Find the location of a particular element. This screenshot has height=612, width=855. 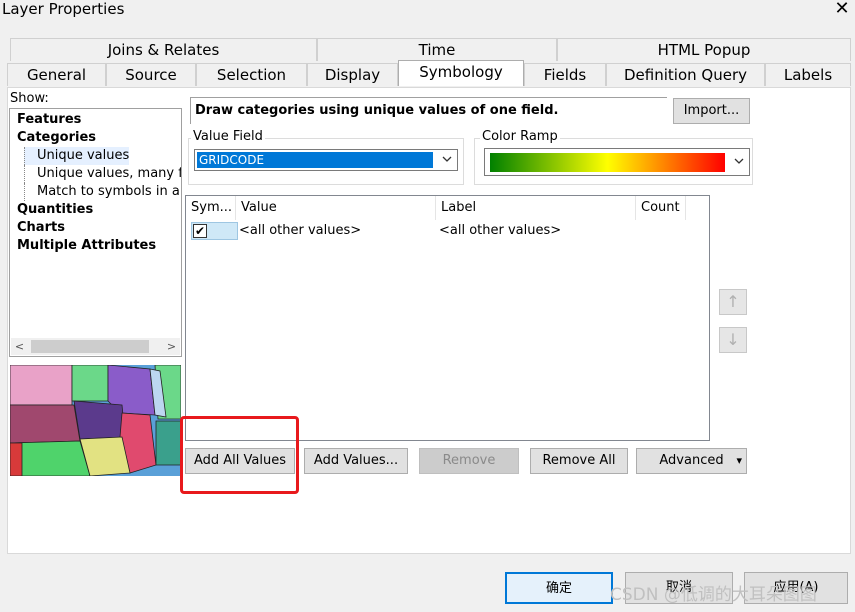

remove-button: Remove is located at coordinates (469, 461).